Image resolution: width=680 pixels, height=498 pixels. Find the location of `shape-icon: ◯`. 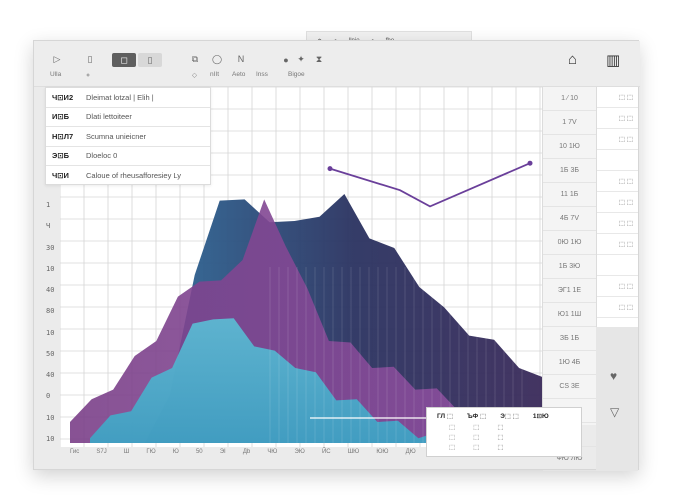

shape-icon: ◯ is located at coordinates (217, 59).